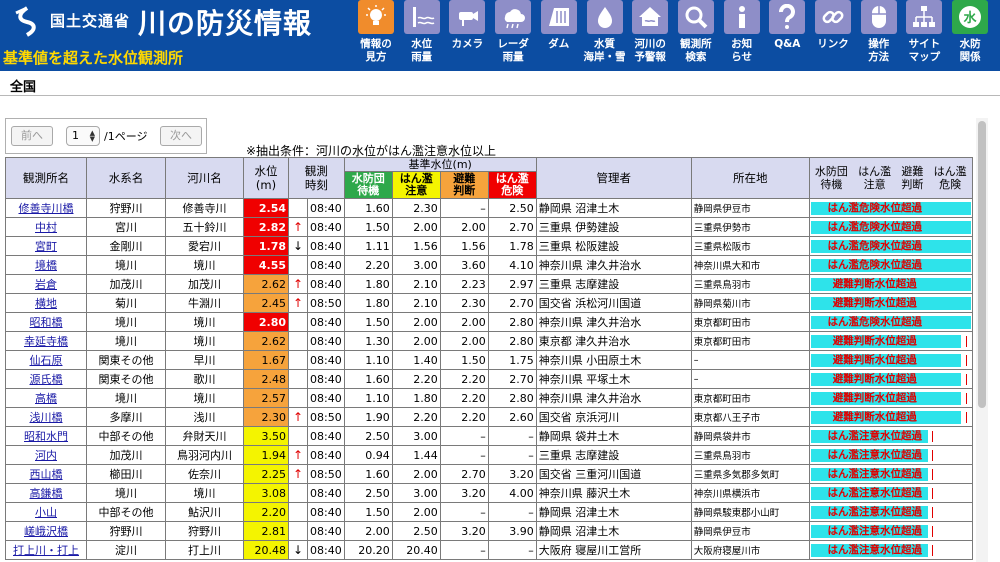  Describe the element at coordinates (46, 227) in the screenshot. I see `station-link: 中村` at that location.